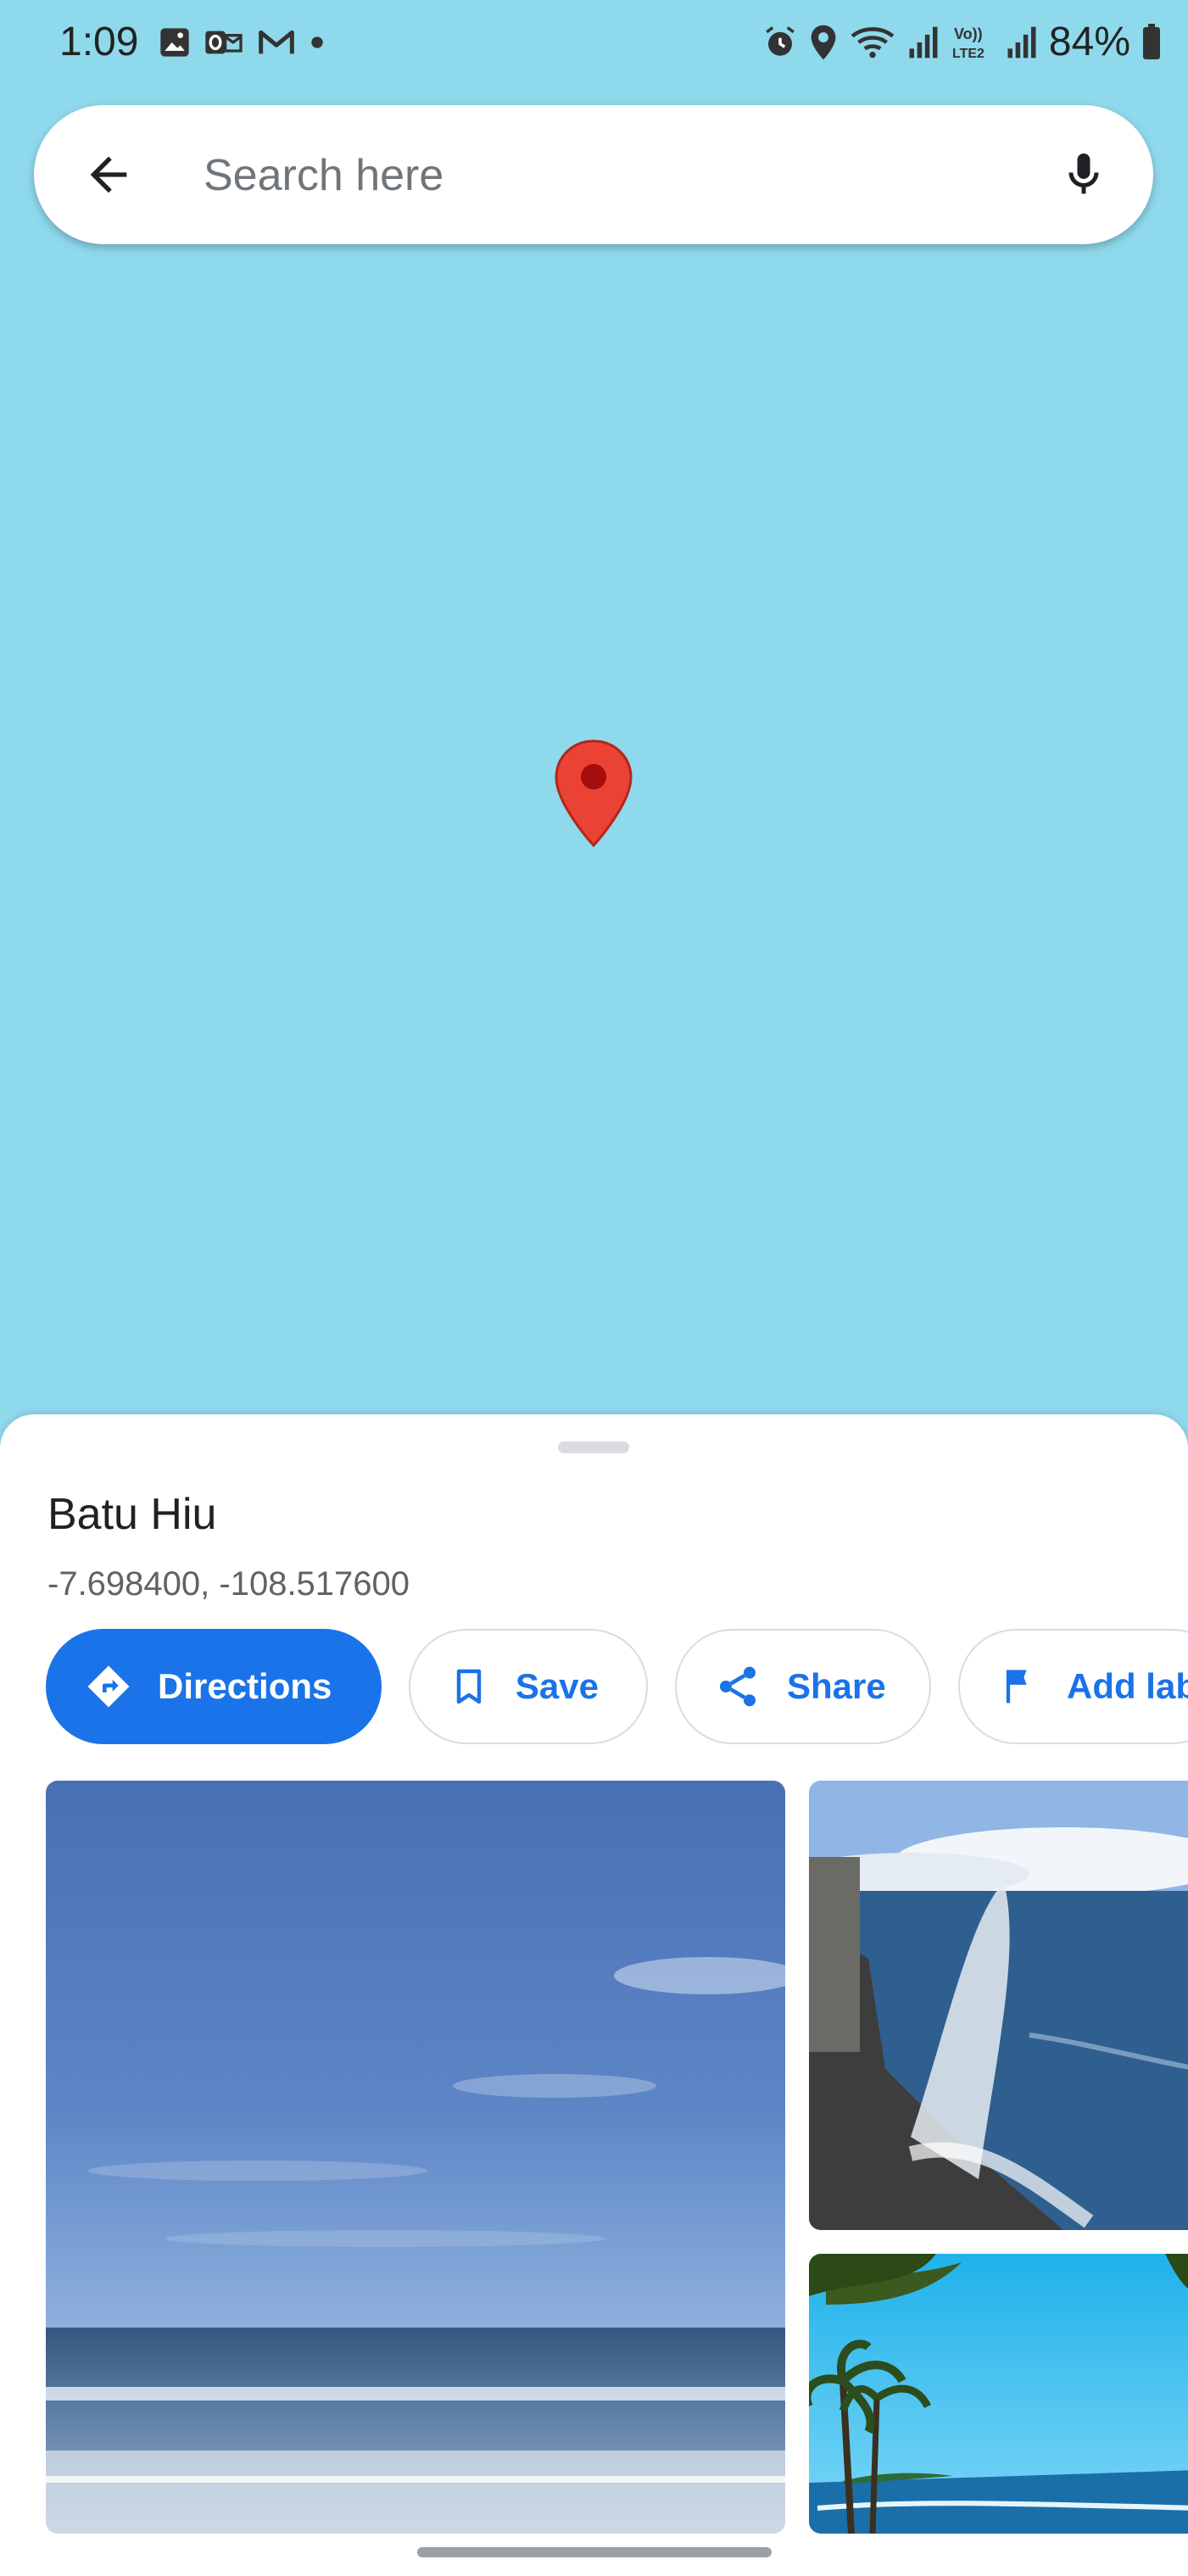 Image resolution: width=1188 pixels, height=2576 pixels. Describe the element at coordinates (594, 46) in the screenshot. I see `status-bar: 1:09 Vo)) LTE2 84%` at that location.